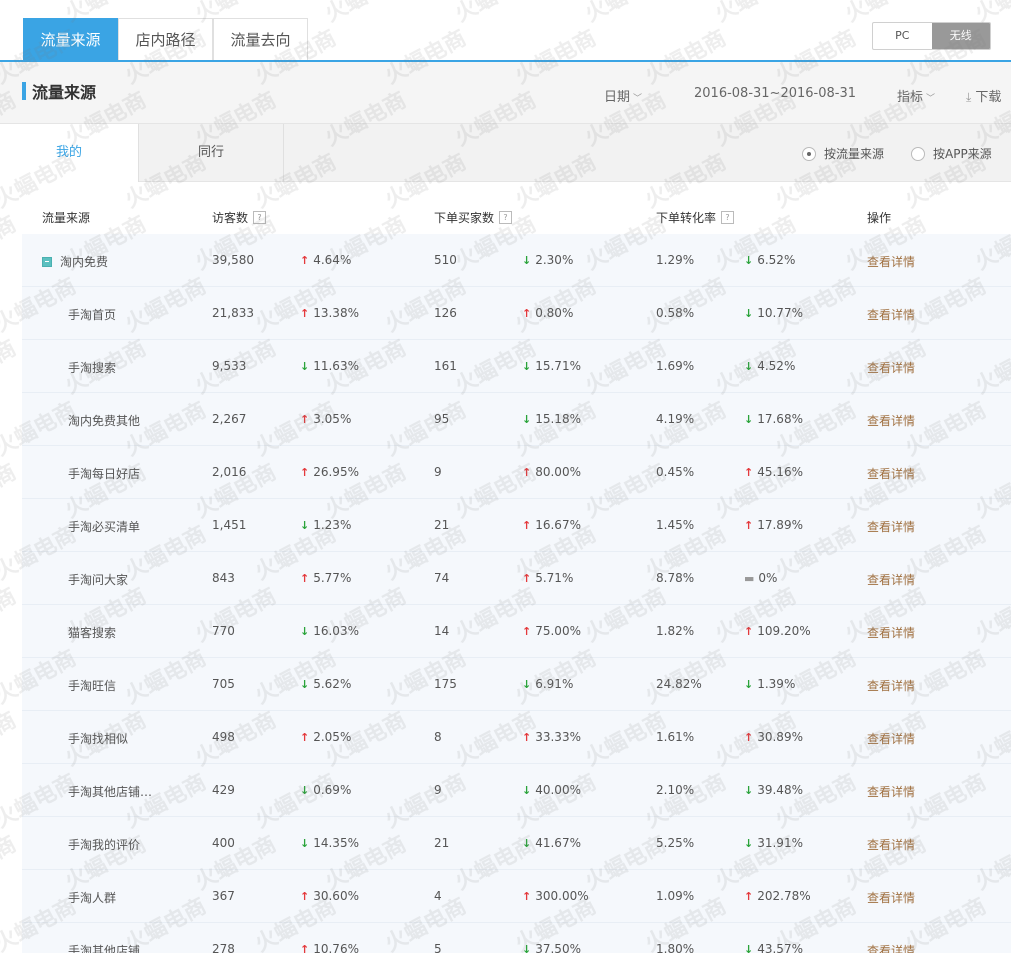 This screenshot has height=953, width=1011. Describe the element at coordinates (547, 578) in the screenshot. I see `buyers-change: ↑ 5.71%` at that location.